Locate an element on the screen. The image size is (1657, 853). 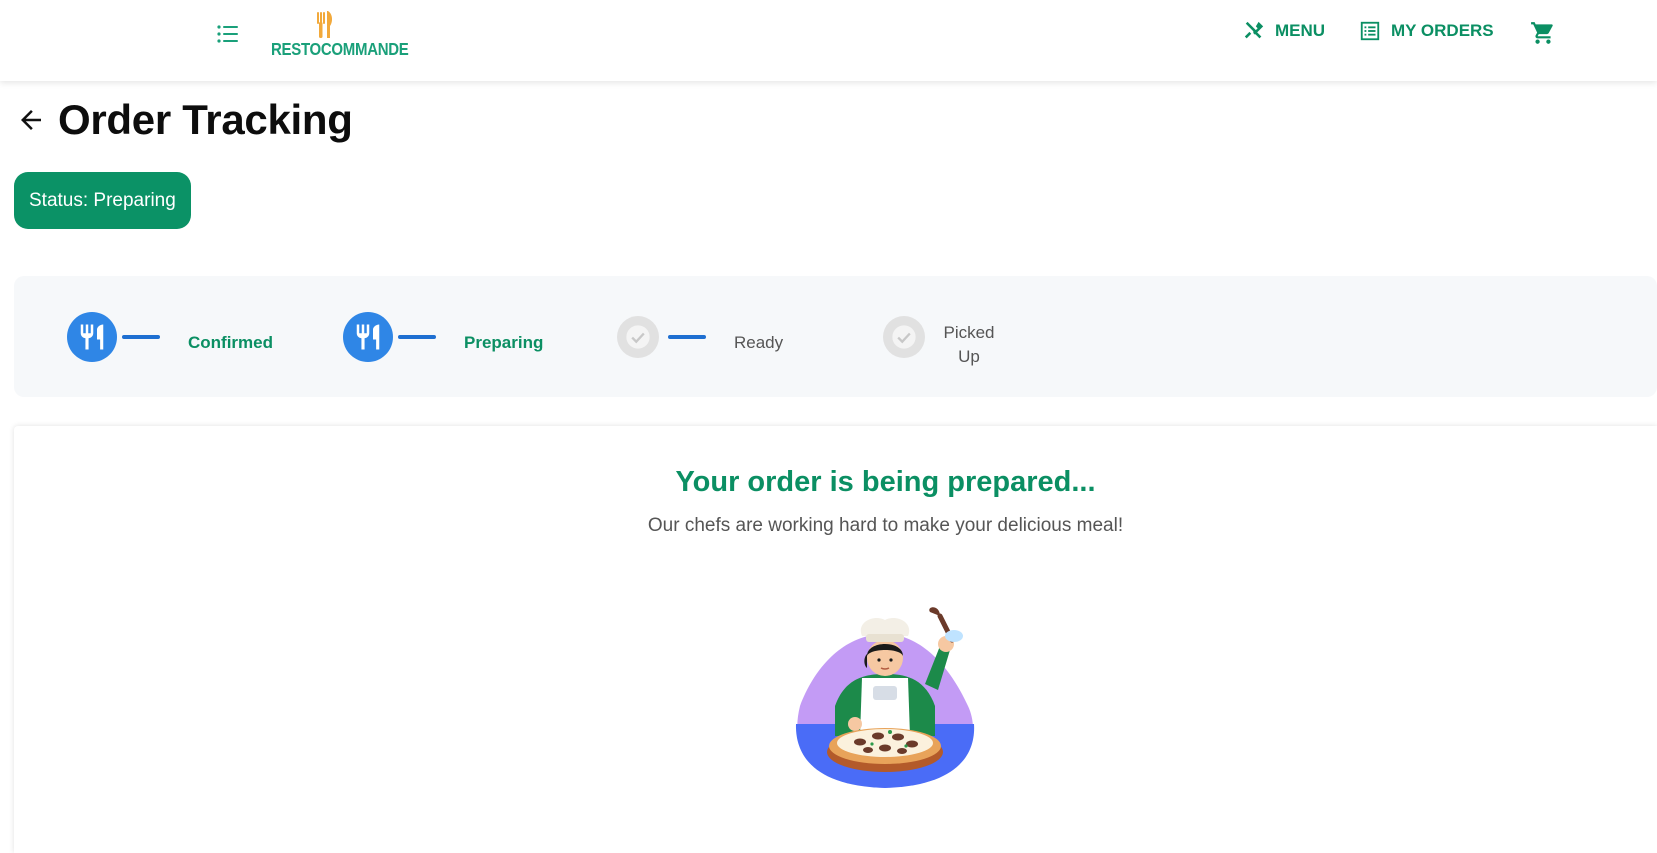
page-title: Order Tracking is located at coordinates (205, 119).